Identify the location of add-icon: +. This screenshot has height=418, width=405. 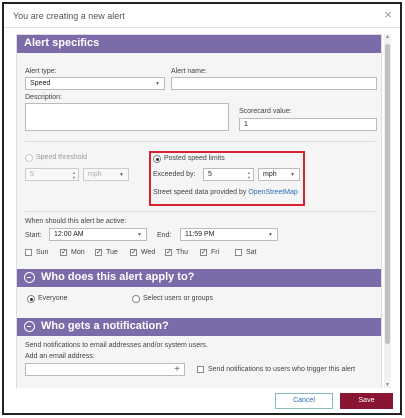
(177, 369).